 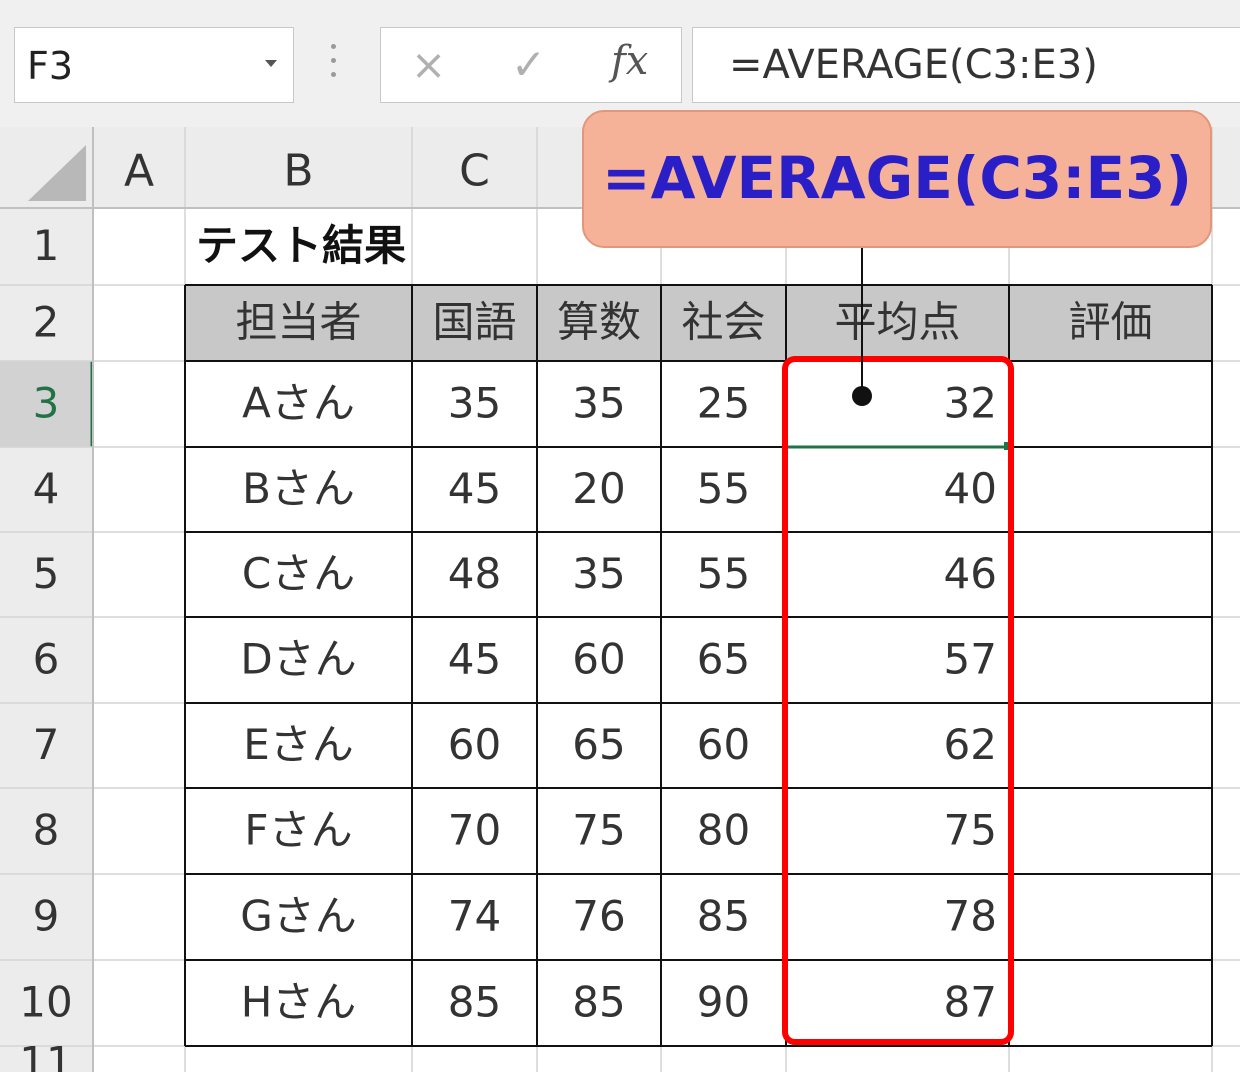 What do you see at coordinates (723, 830) in the screenshot?
I see `score-cell: 80` at bounding box center [723, 830].